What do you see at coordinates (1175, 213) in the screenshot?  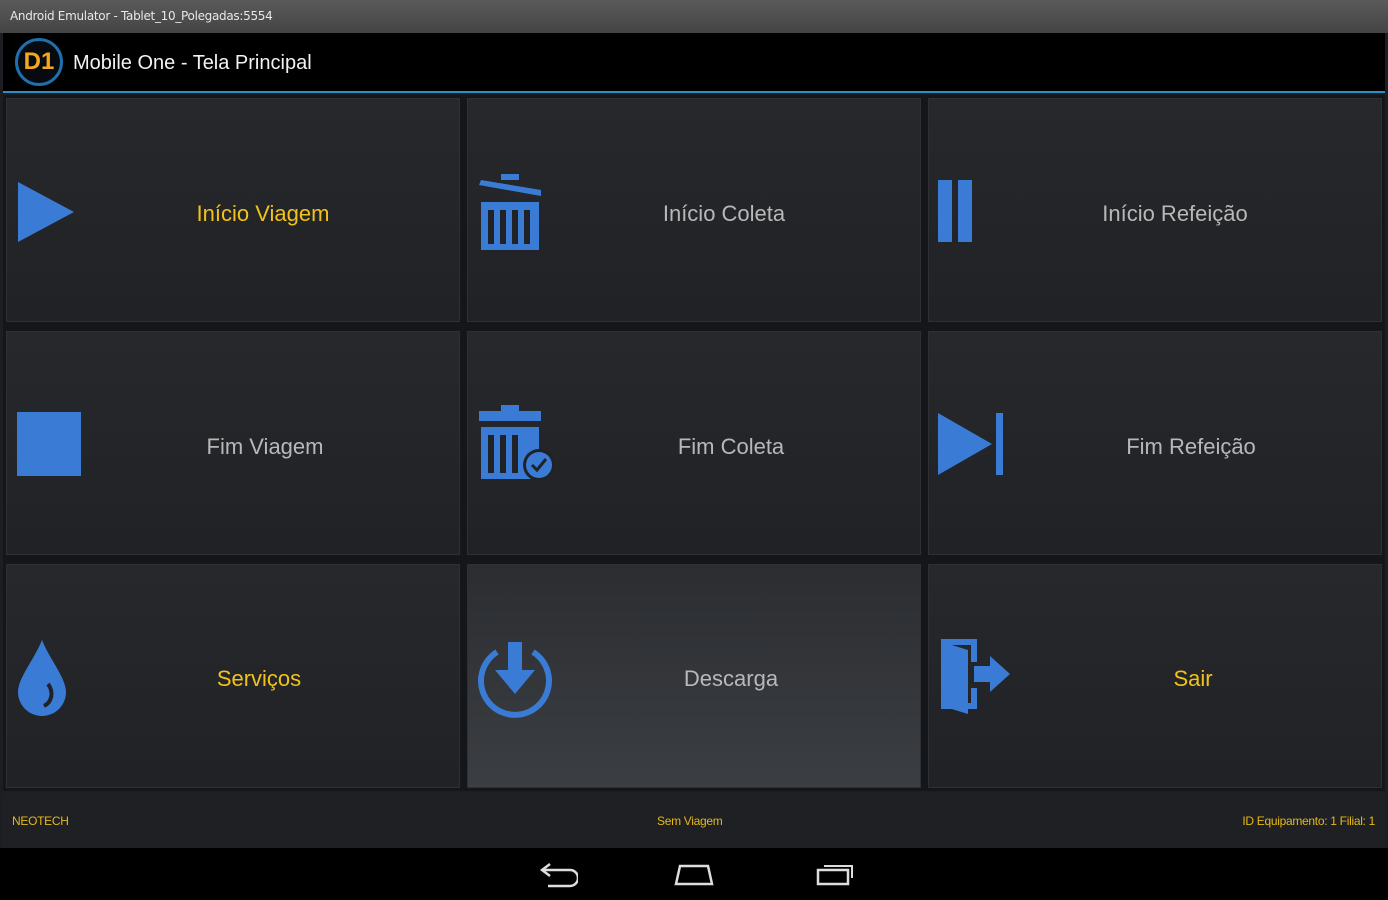 I see `tile-label: Início Refeição` at bounding box center [1175, 213].